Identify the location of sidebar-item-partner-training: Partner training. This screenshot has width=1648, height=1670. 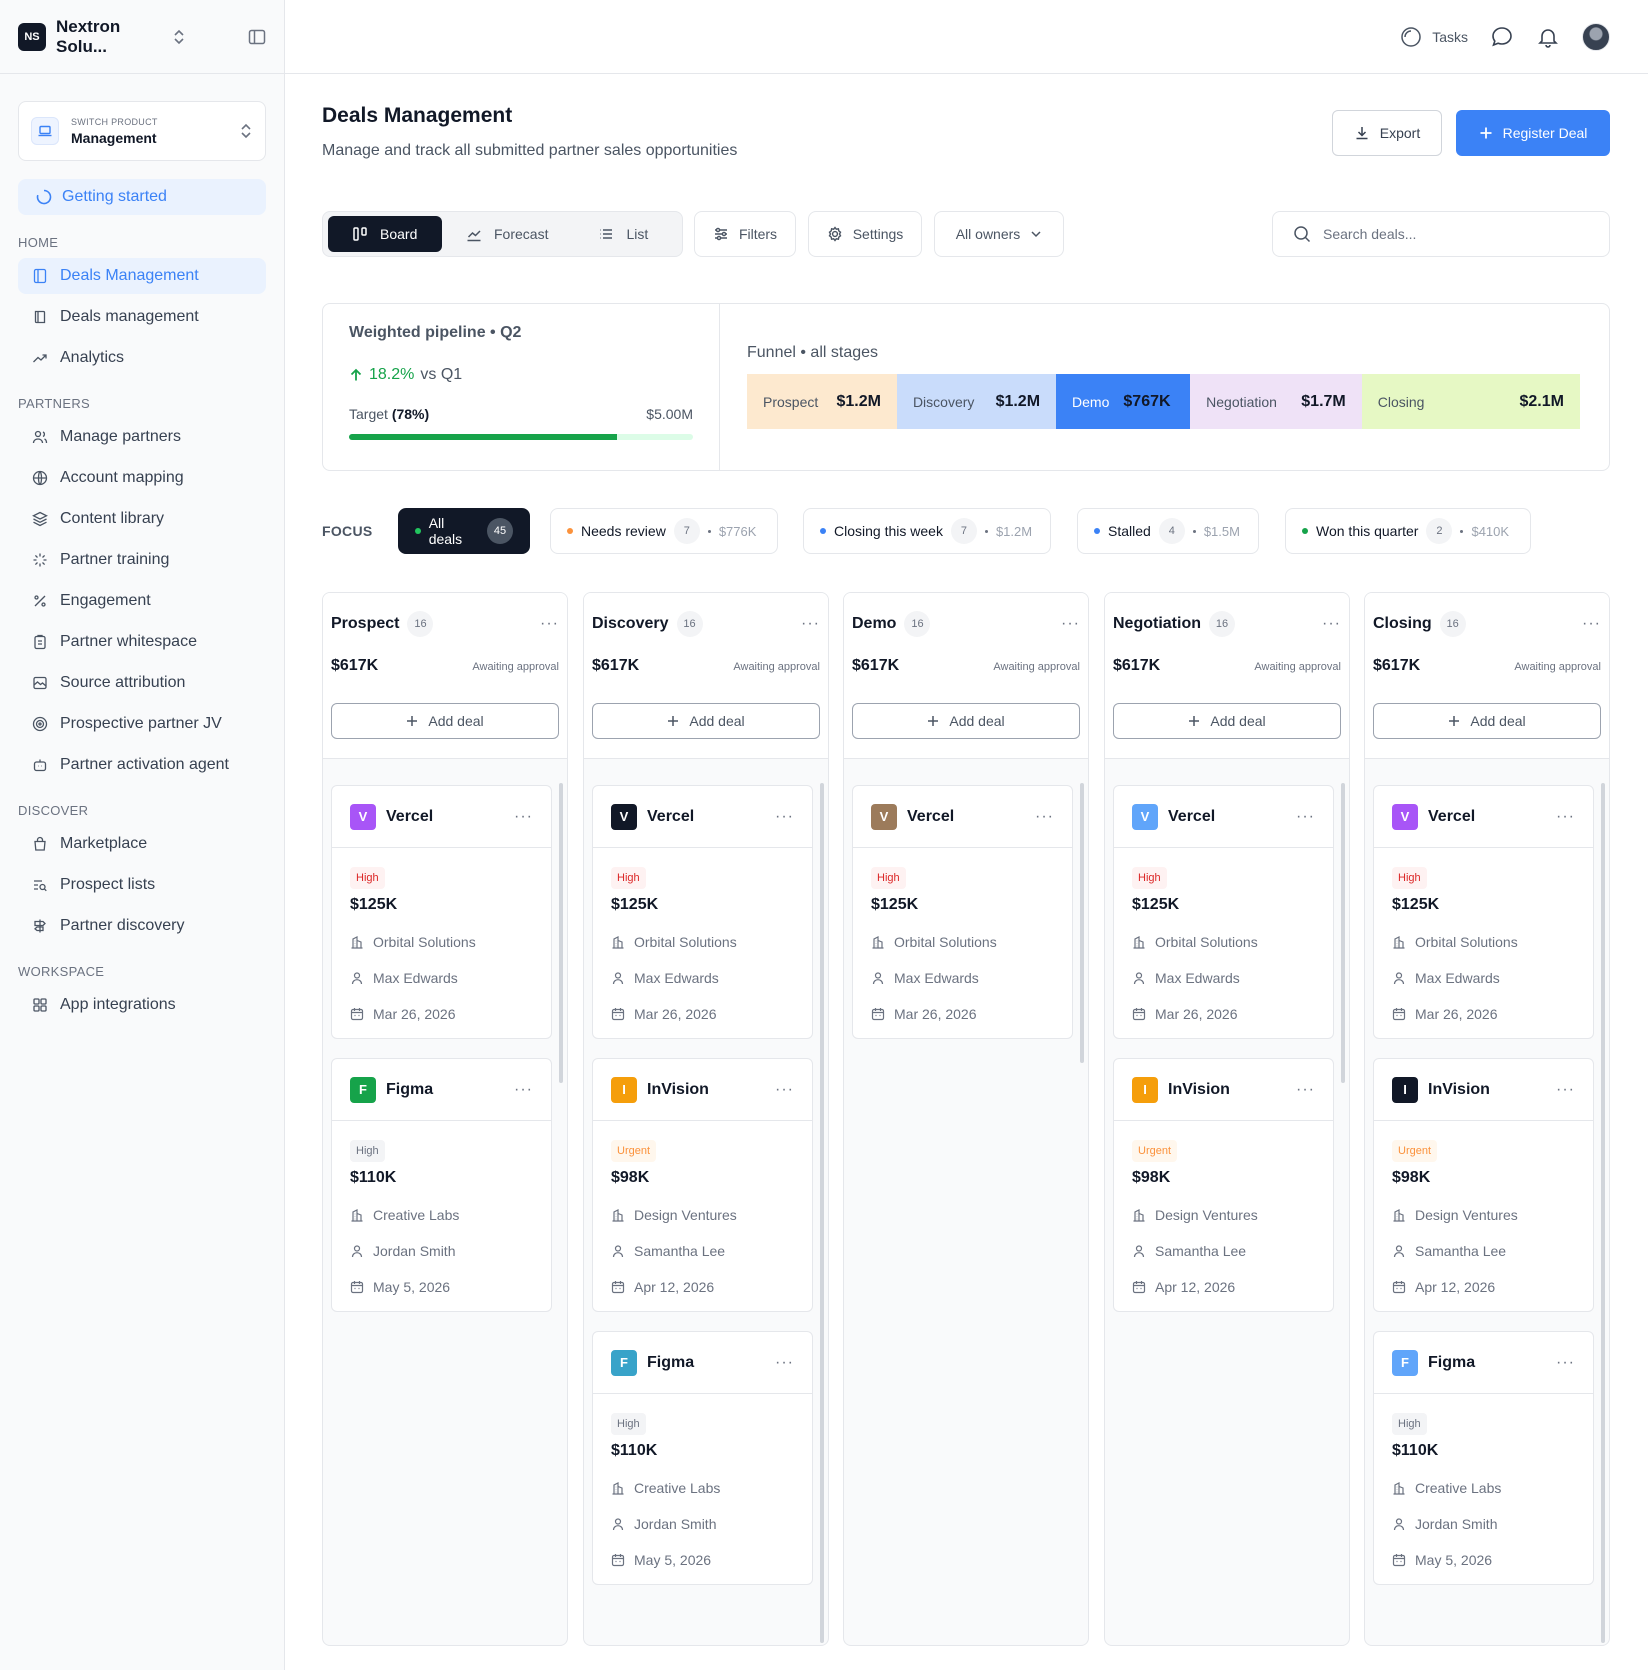
(142, 560).